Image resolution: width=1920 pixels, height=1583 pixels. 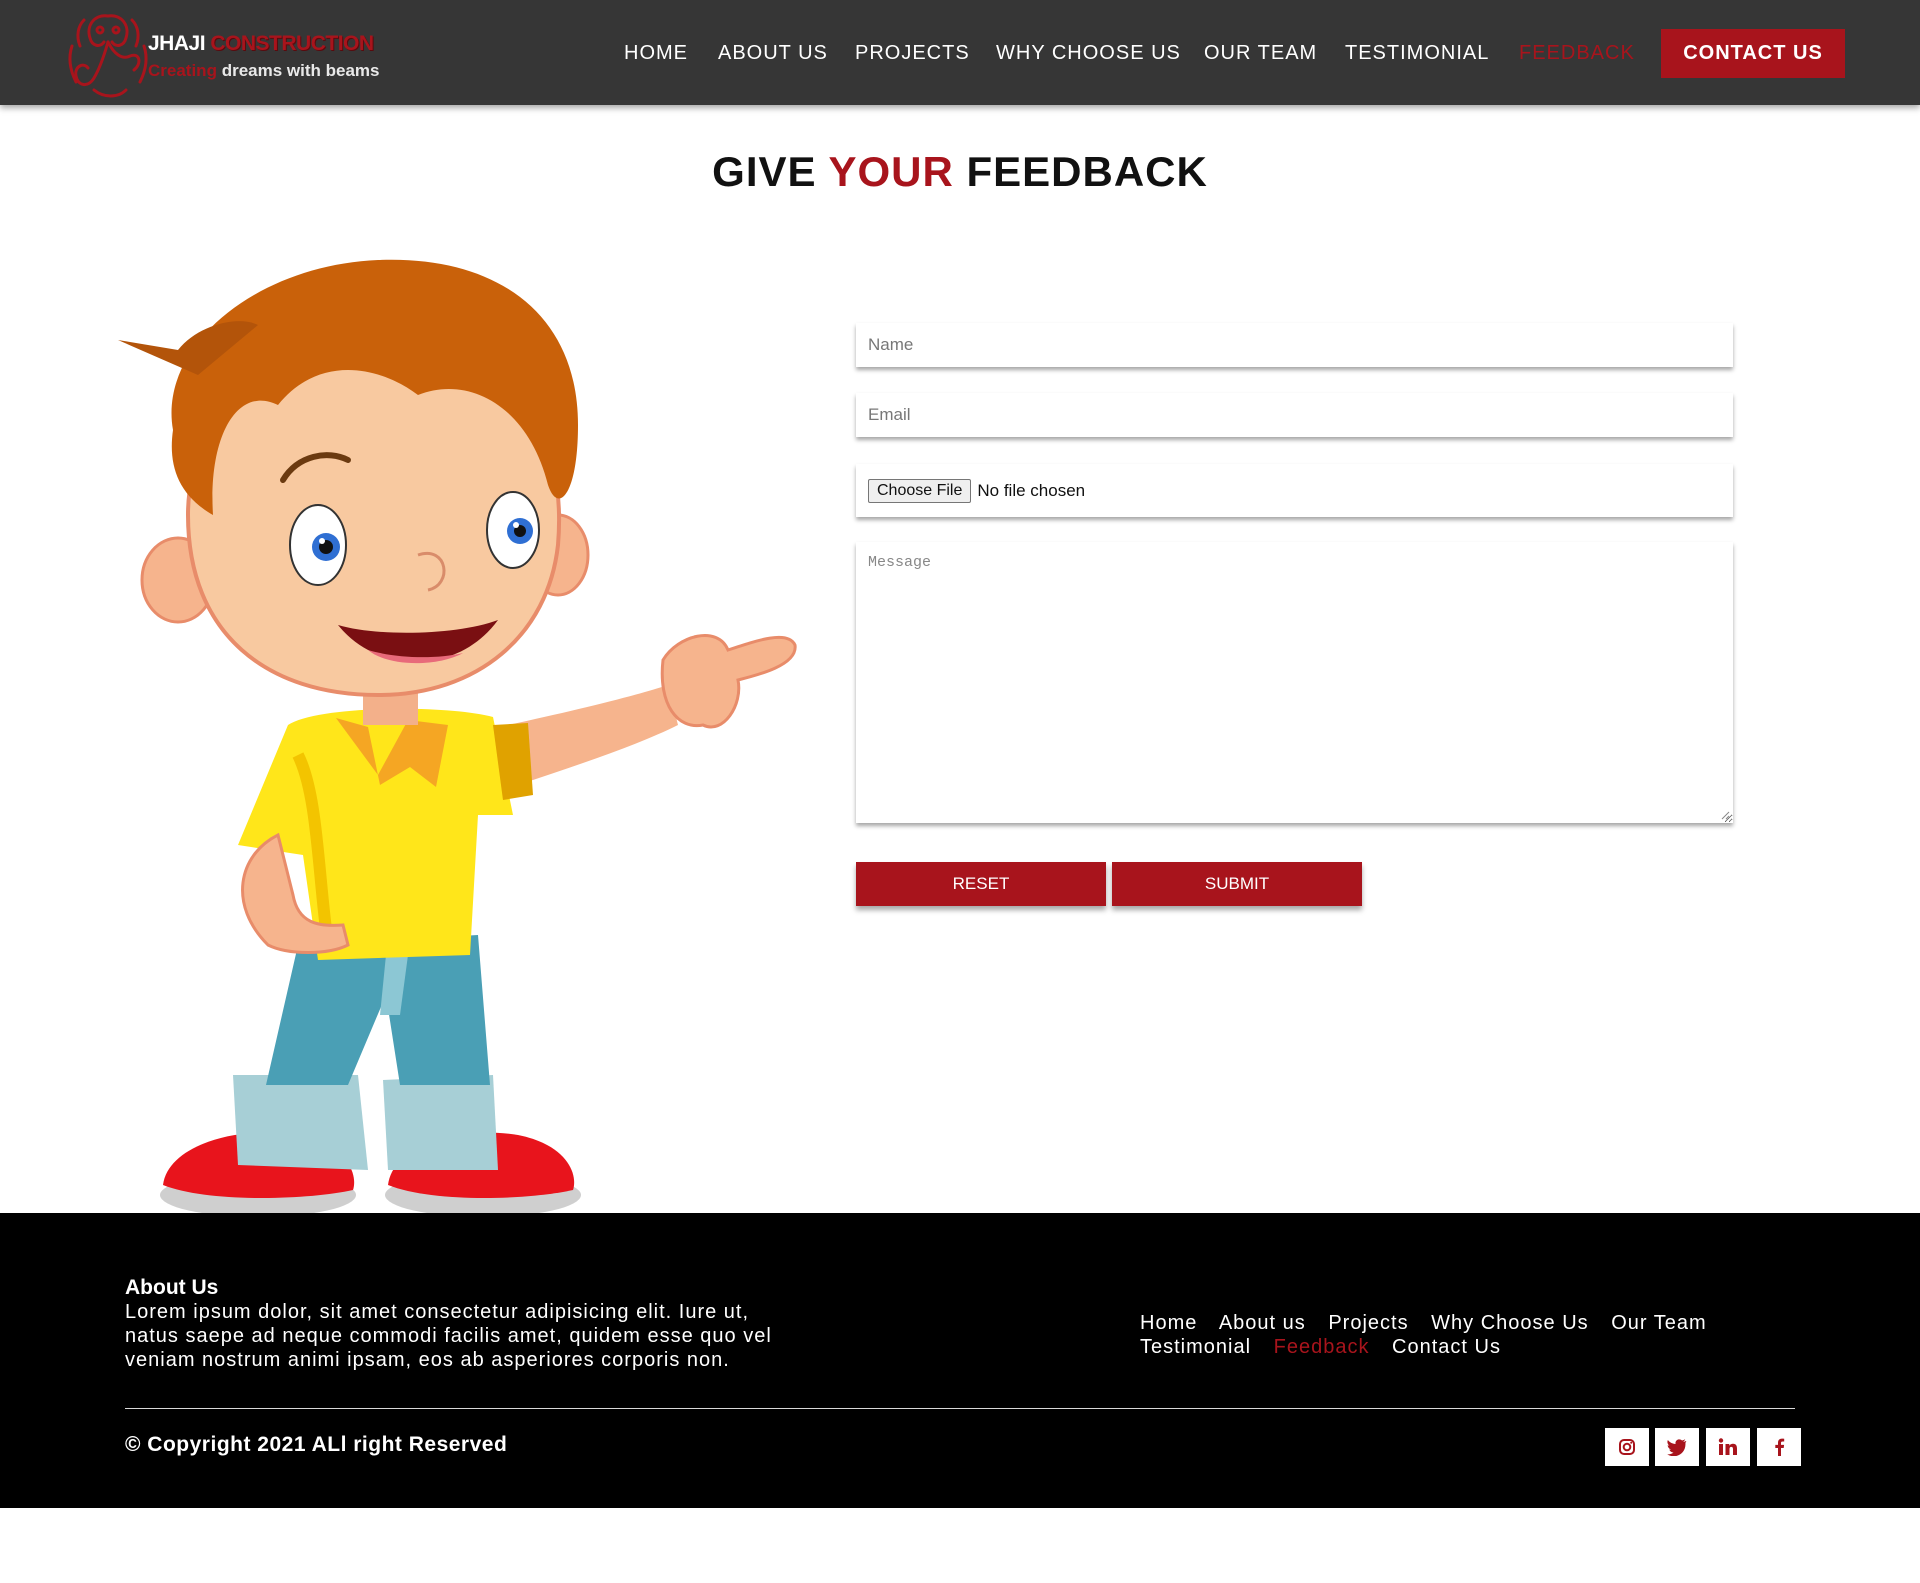 What do you see at coordinates (316, 1444) in the screenshot?
I see `copyright-text: © Copyright 2021 ALl right Reserved` at bounding box center [316, 1444].